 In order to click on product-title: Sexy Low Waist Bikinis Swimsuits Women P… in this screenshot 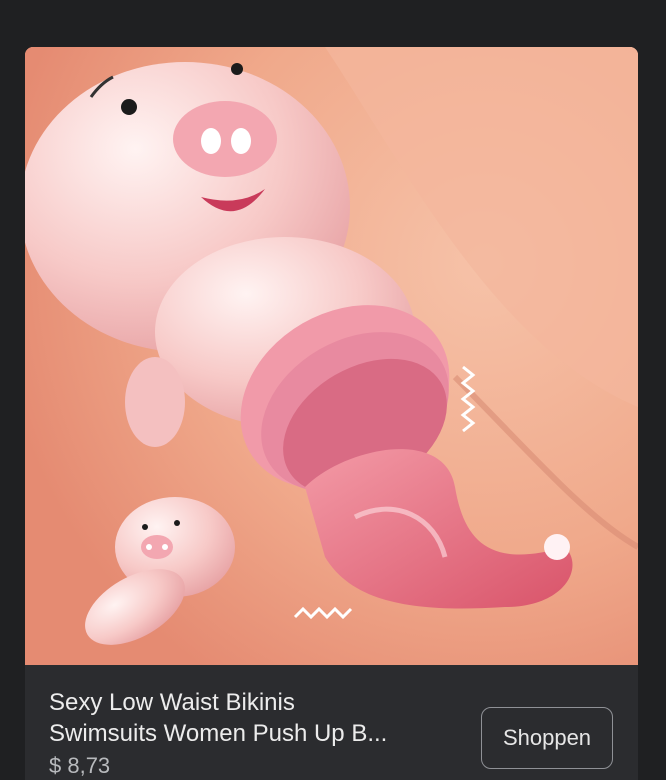, I will do `click(259, 718)`.